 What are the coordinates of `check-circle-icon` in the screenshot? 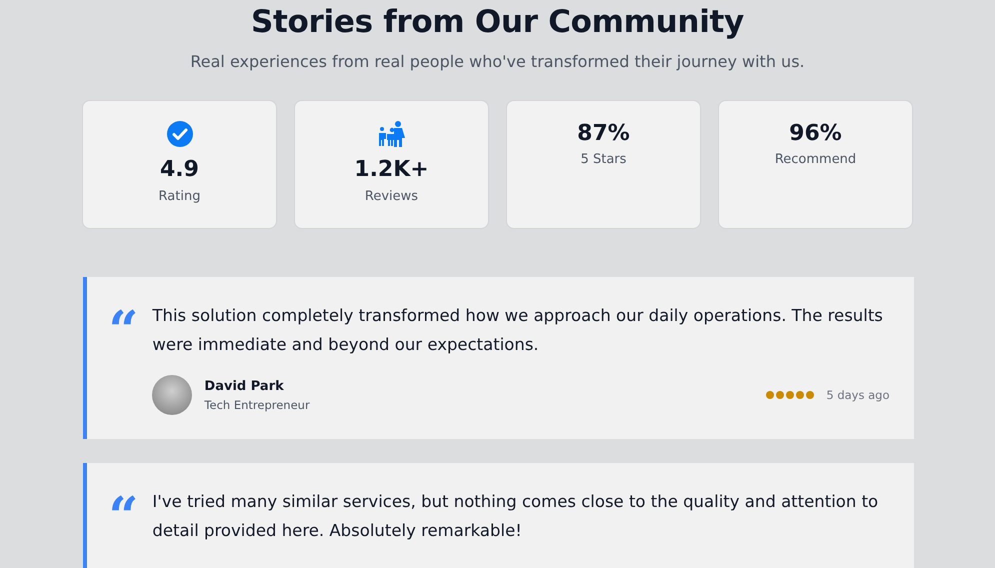 It's located at (180, 134).